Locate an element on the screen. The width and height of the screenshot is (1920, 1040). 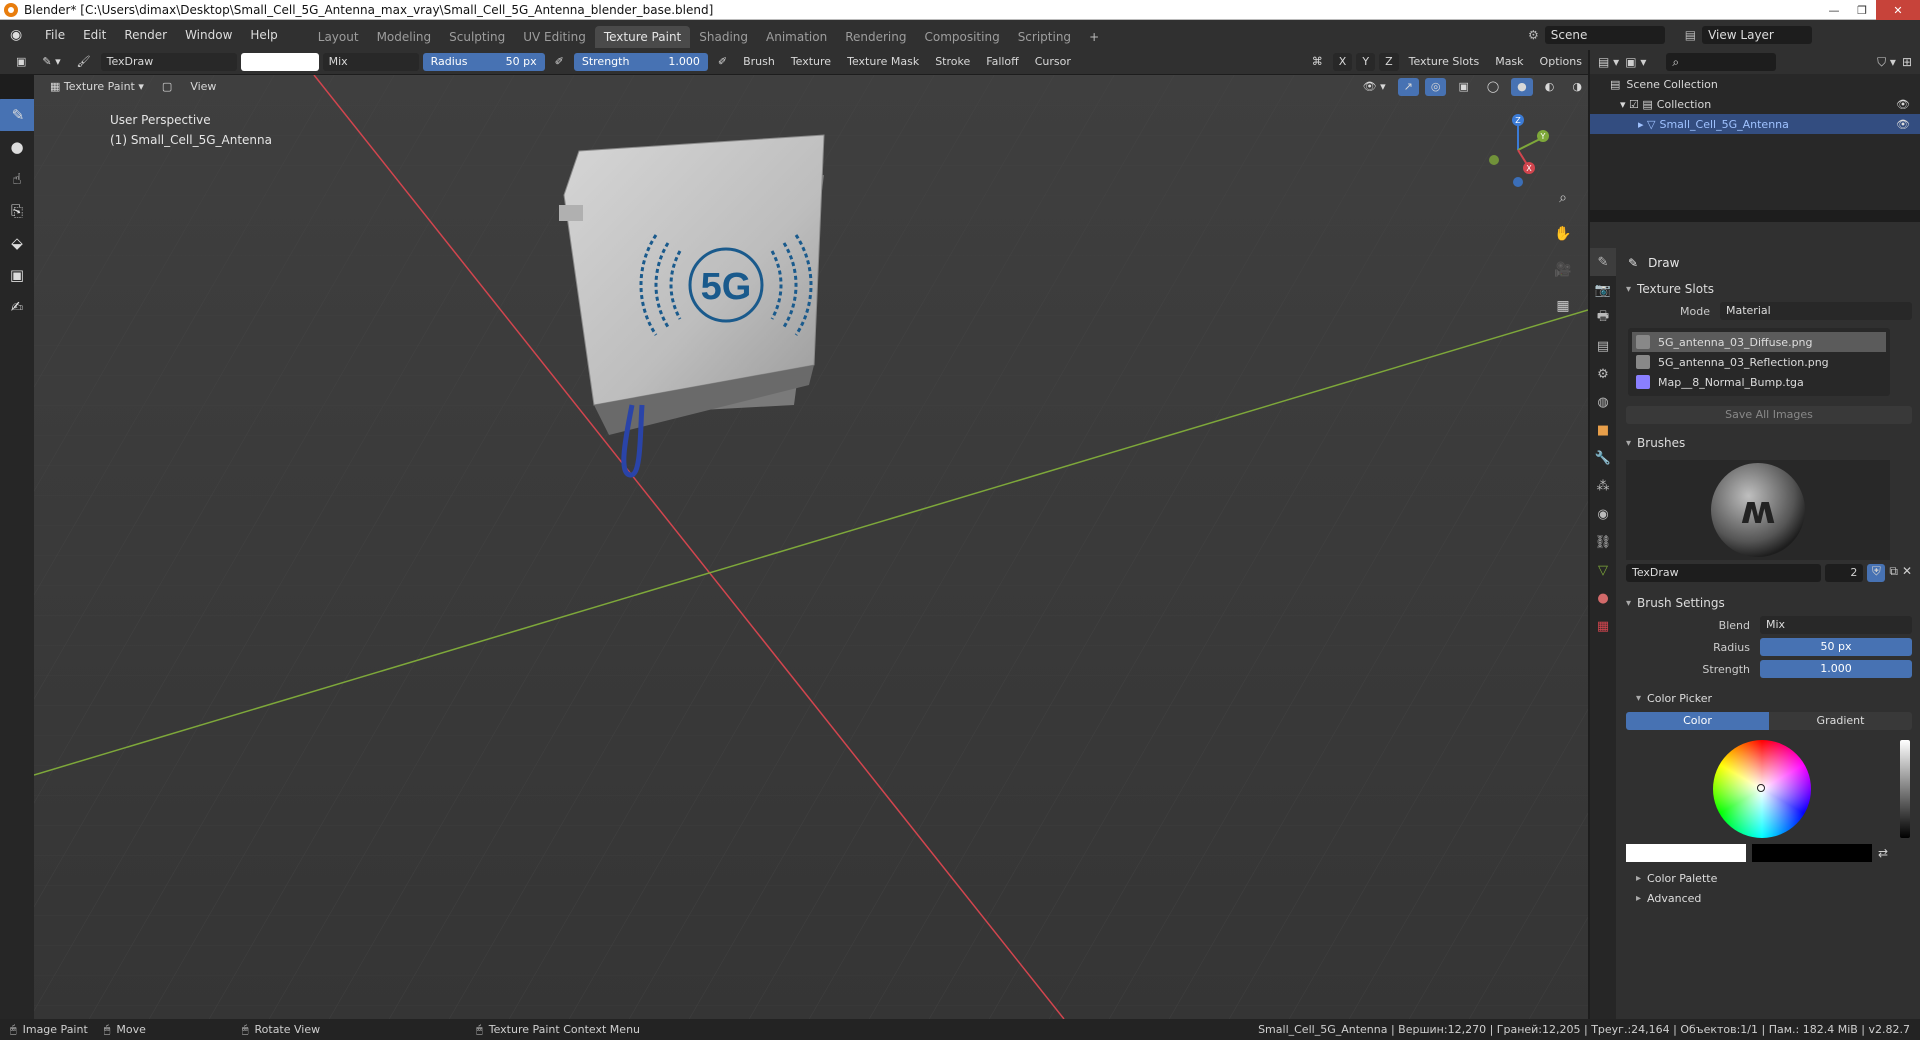
color-wheel-cursor is located at coordinates (1761, 788).